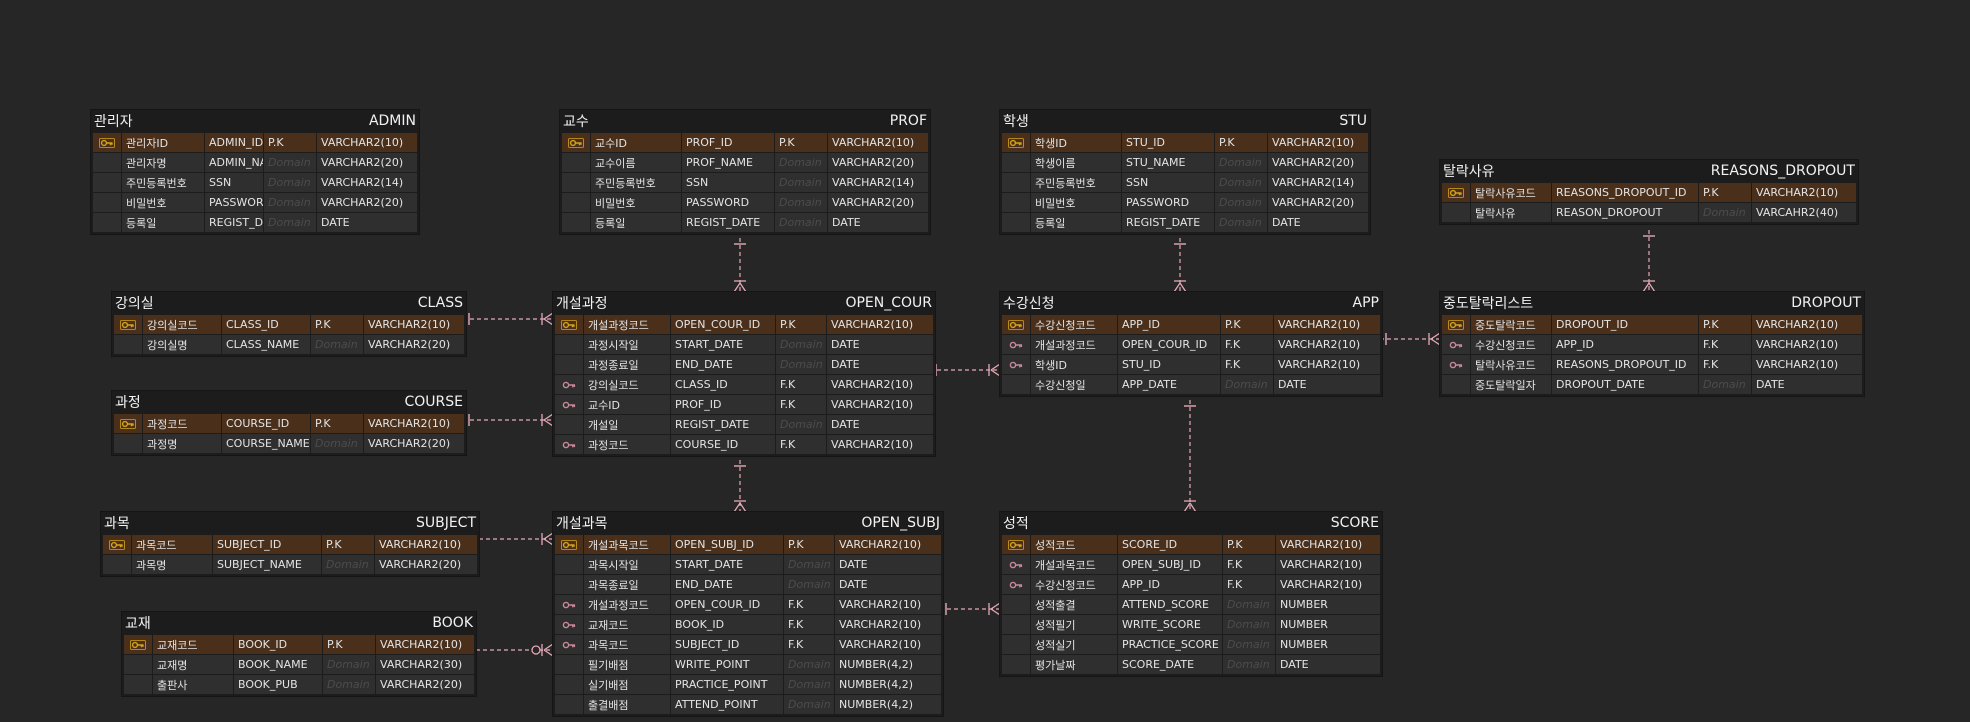 This screenshot has height=722, width=1970. What do you see at coordinates (1649, 212) in the screenshot?
I see `attribute-row: 탈락사유 REASON_DROPOUT Domain VARCAHR2(40)` at bounding box center [1649, 212].